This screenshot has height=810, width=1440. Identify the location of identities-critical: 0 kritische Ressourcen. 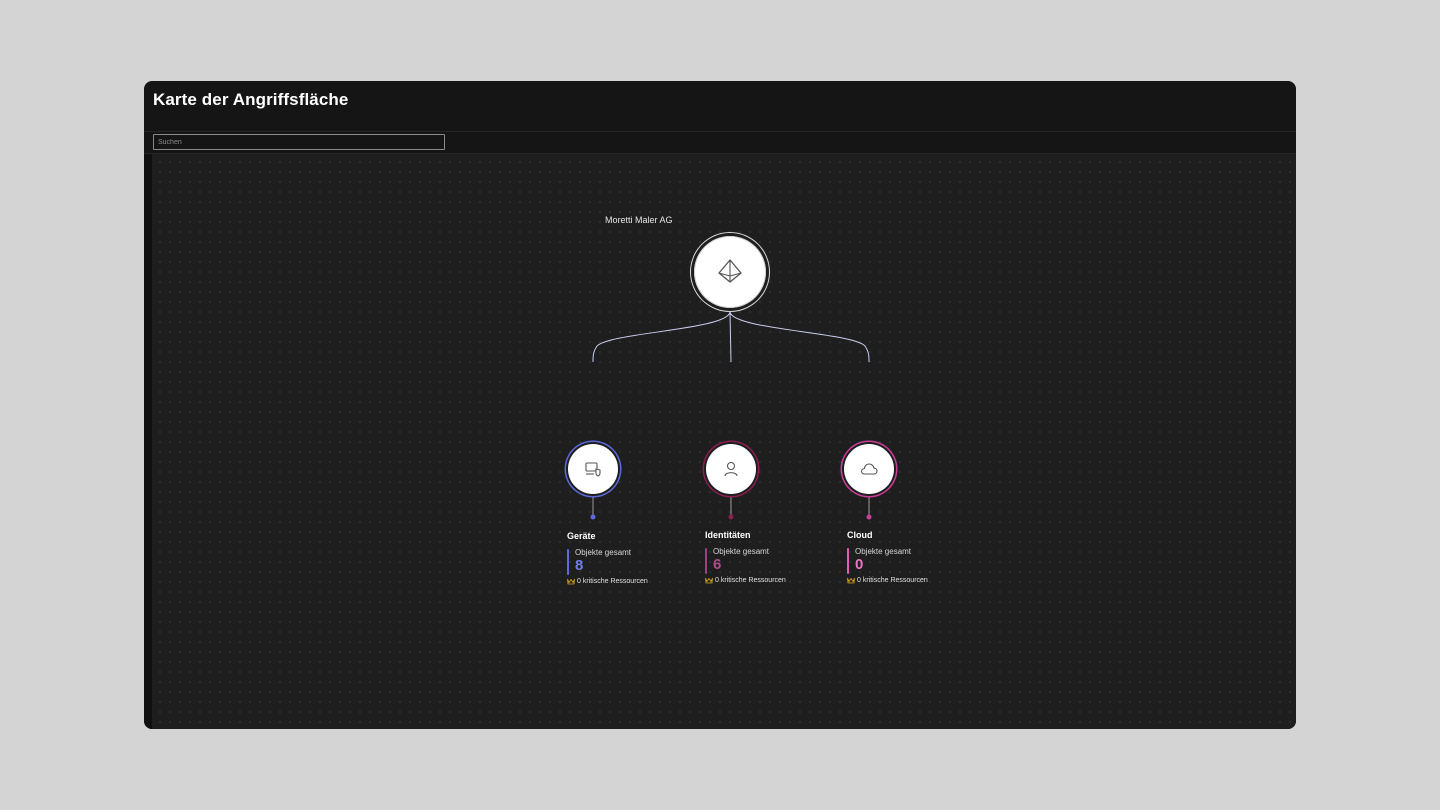
(770, 580).